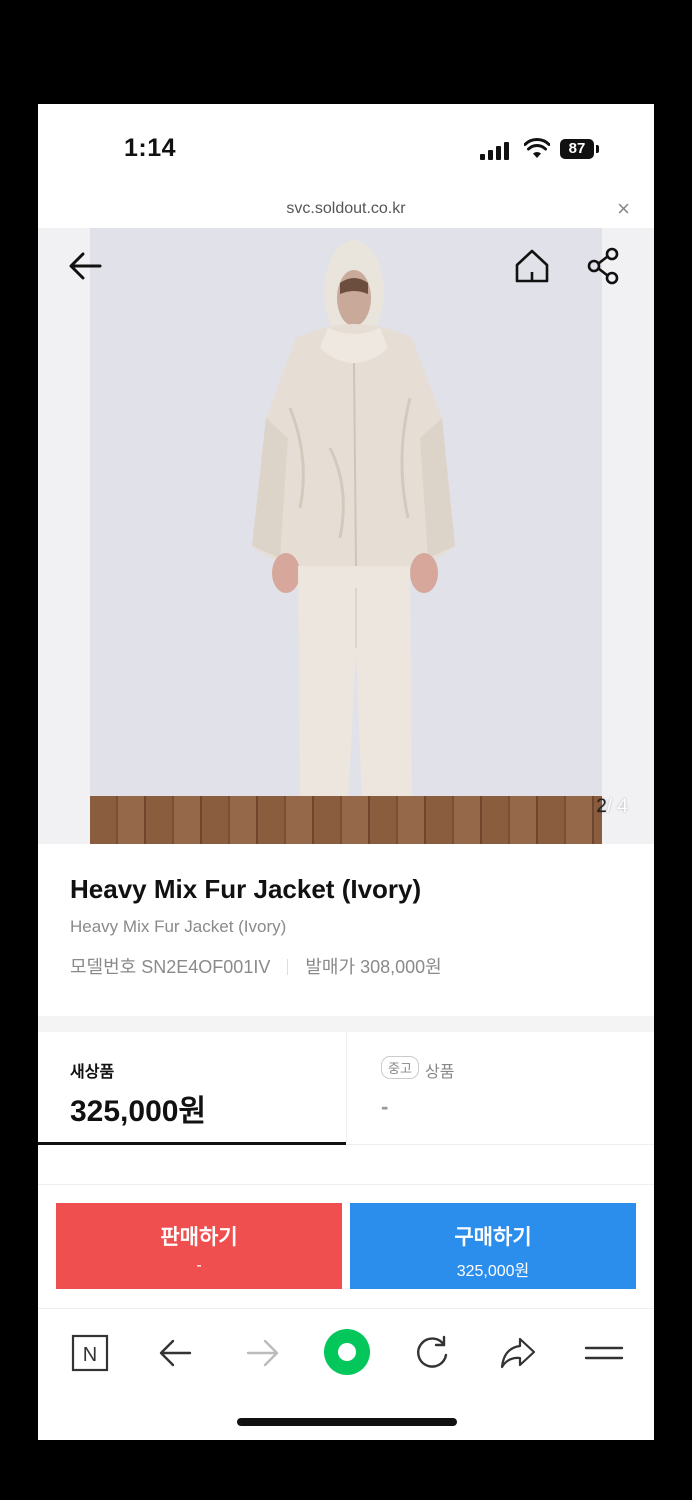 This screenshot has height=1500, width=692. Describe the element at coordinates (206, 967) in the screenshot. I see `model-number: SN2E4OF001IV` at that location.